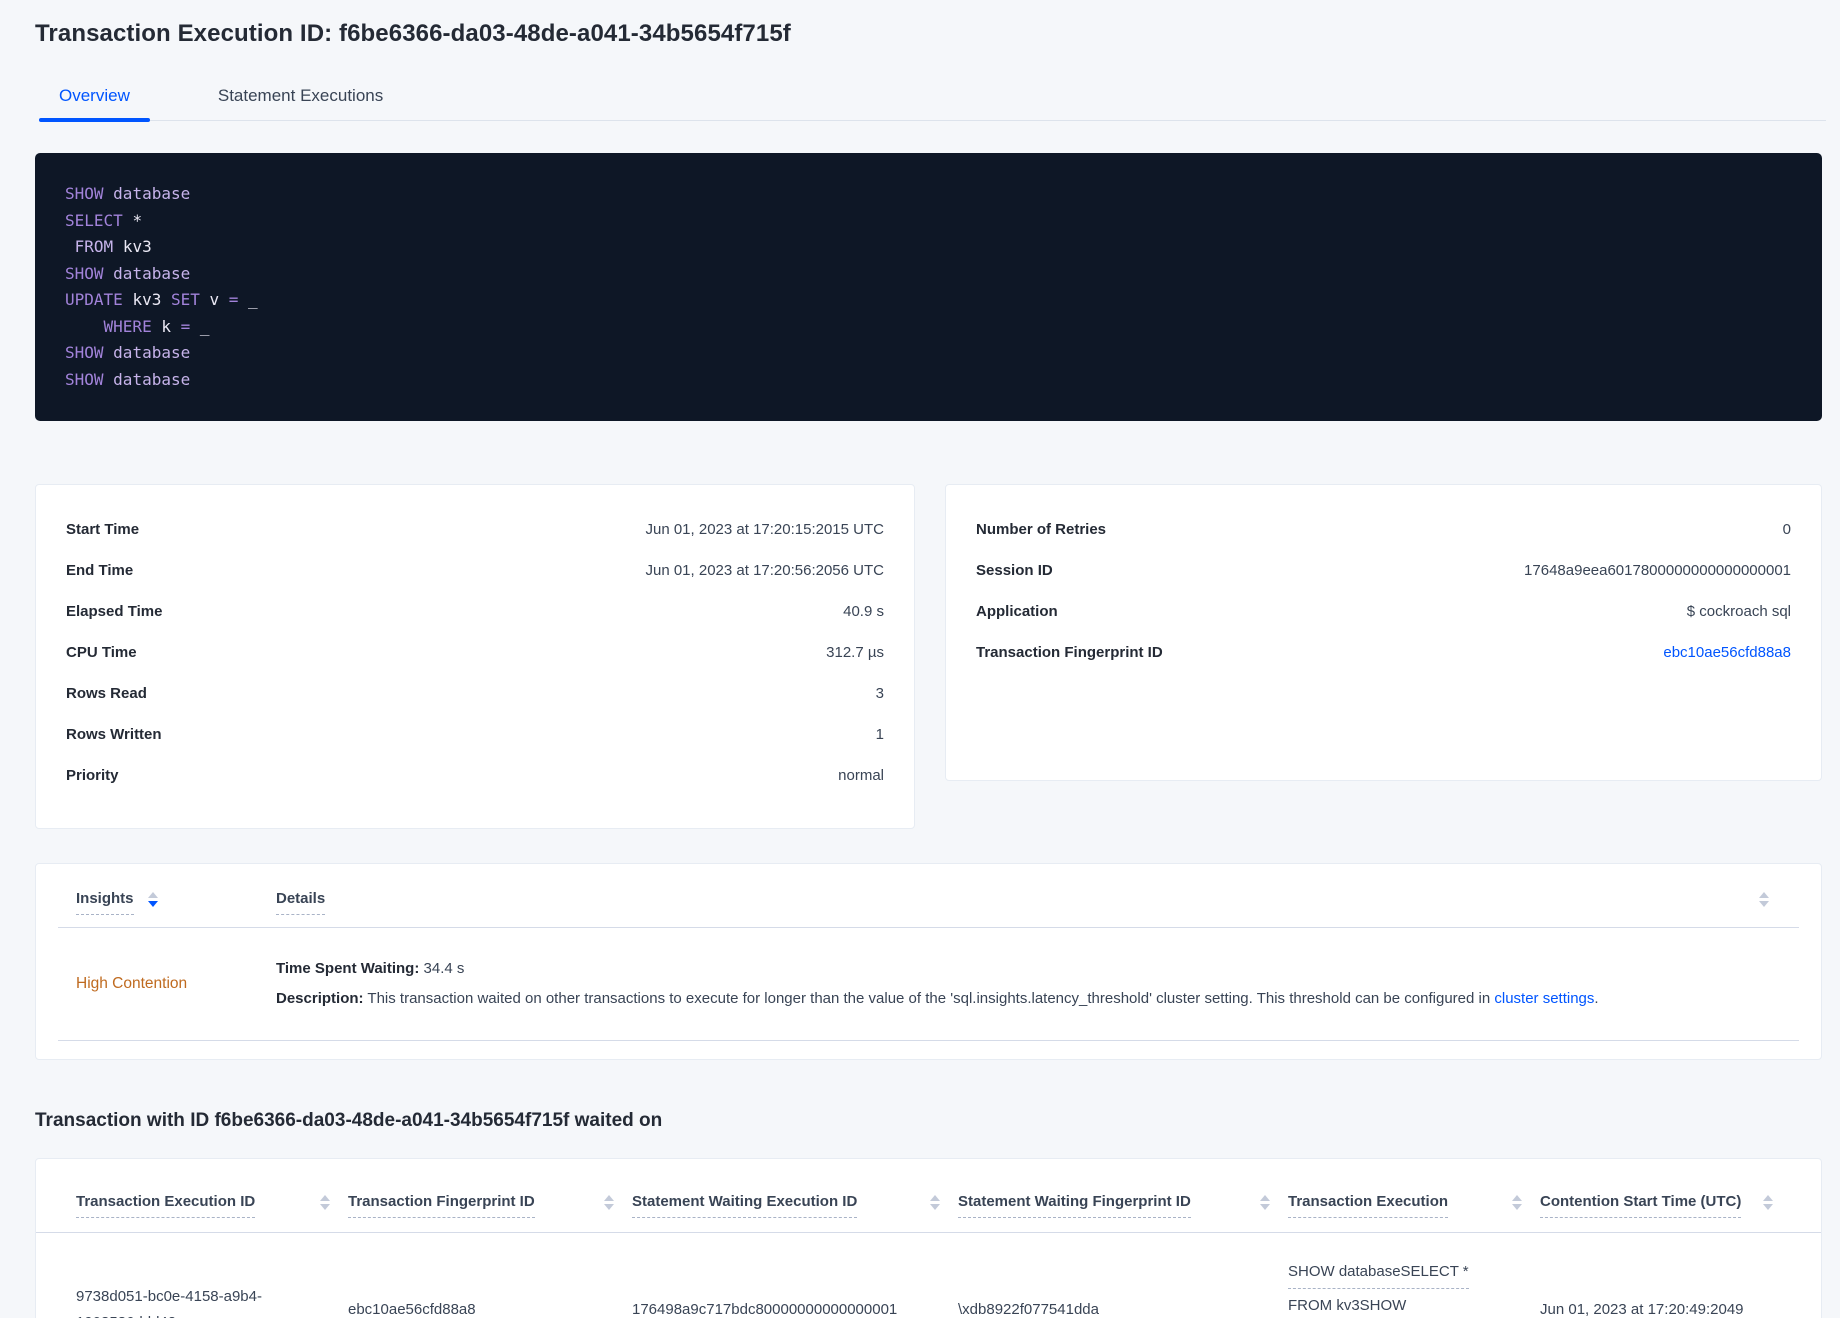 This screenshot has width=1840, height=1318. I want to click on time-spent-waiting: Time Spent Waiting: 34.4 s, so click(370, 968).